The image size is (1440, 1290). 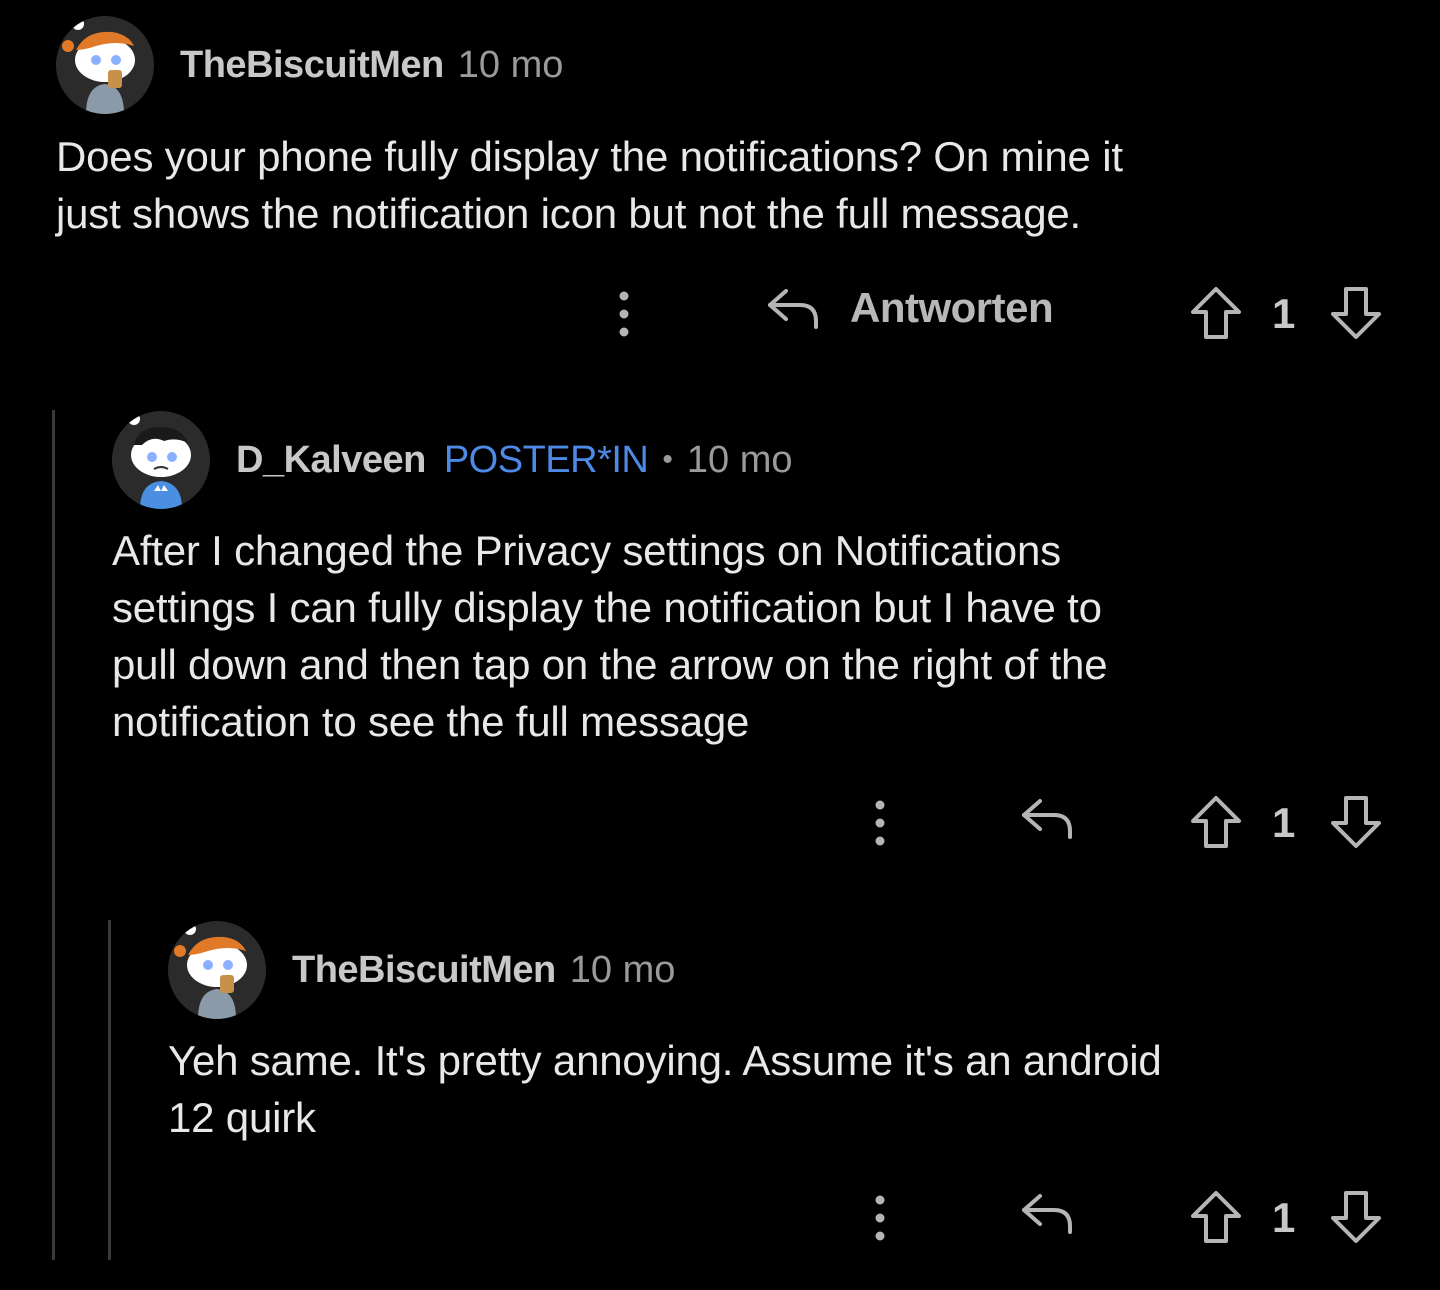 I want to click on comment-actions: 1, so click(x=720, y=1218).